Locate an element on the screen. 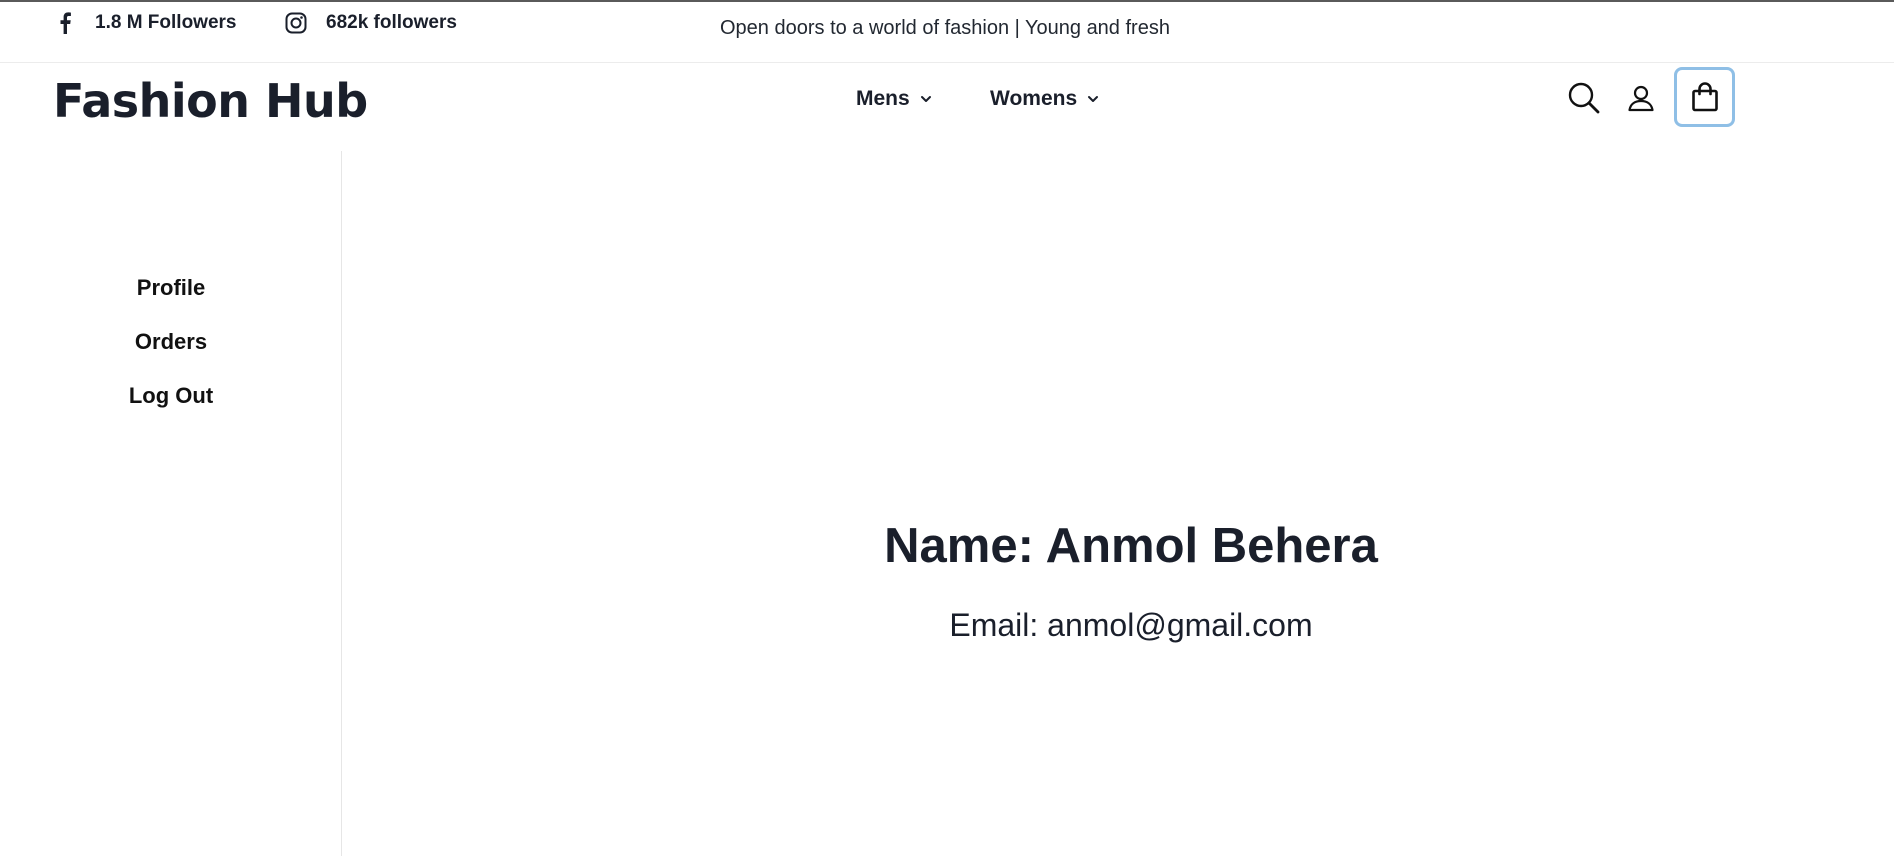  site-header: Fashion Hub Mens Womens is located at coordinates (947, 107).